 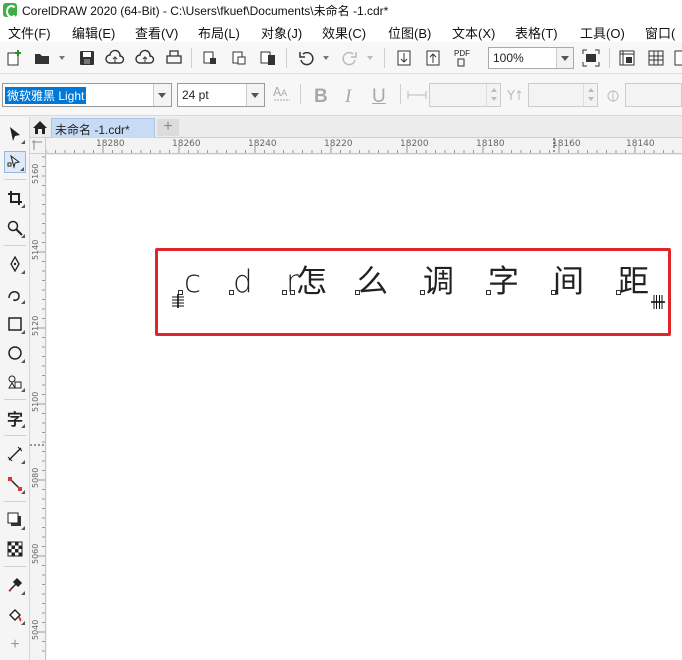 What do you see at coordinates (93, 32) in the screenshot?
I see `menu-edit: 编辑(E)` at bounding box center [93, 32].